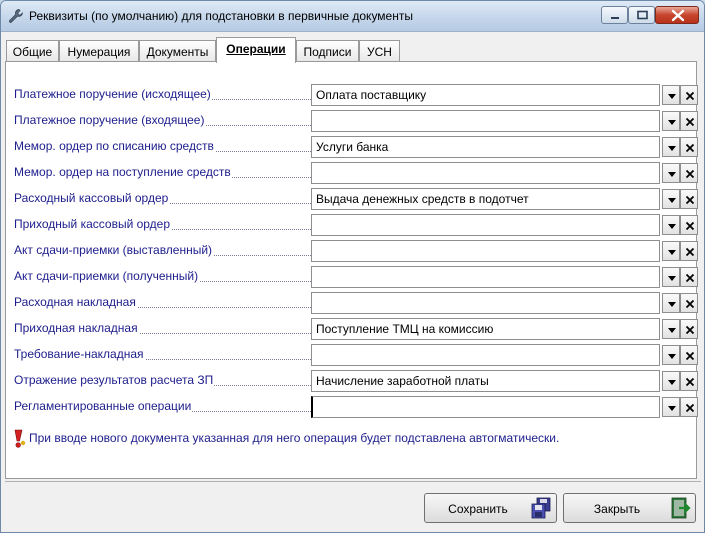 Image resolution: width=705 pixels, height=533 pixels. I want to click on tab-label: Подписи, so click(327, 52).